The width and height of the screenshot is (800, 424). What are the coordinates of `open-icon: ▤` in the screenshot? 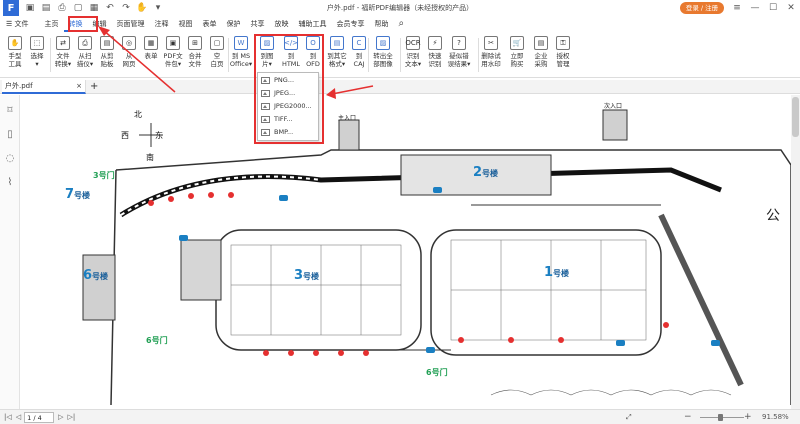 It's located at (46, 8).